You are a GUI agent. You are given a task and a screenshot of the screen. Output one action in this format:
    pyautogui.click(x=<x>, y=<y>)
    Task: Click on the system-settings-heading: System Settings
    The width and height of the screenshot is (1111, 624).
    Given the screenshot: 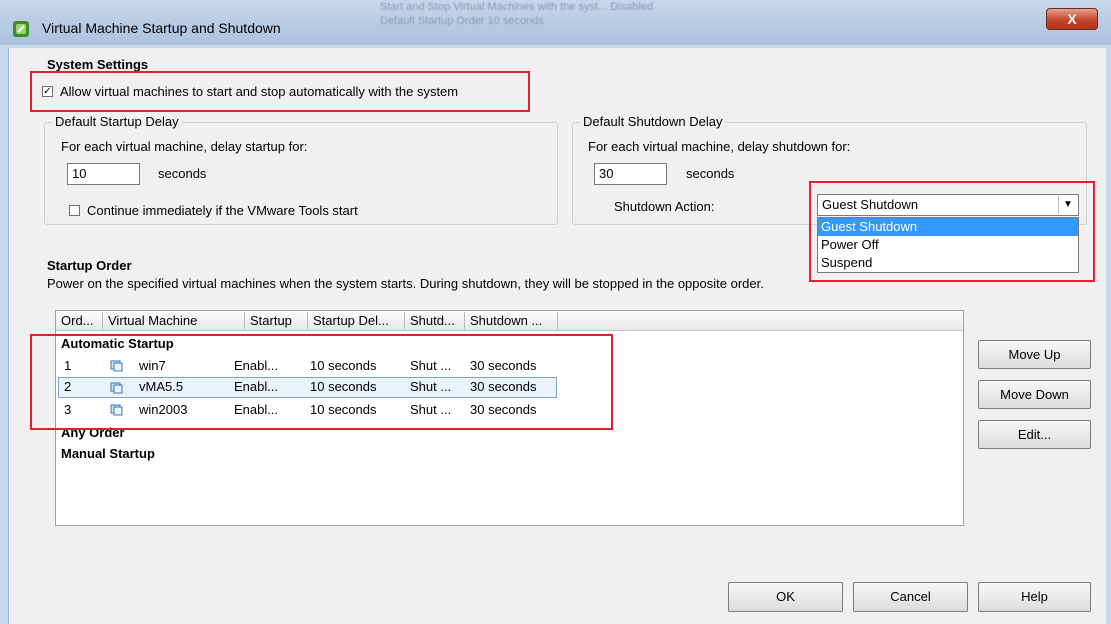 What is the action you would take?
    pyautogui.click(x=98, y=64)
    